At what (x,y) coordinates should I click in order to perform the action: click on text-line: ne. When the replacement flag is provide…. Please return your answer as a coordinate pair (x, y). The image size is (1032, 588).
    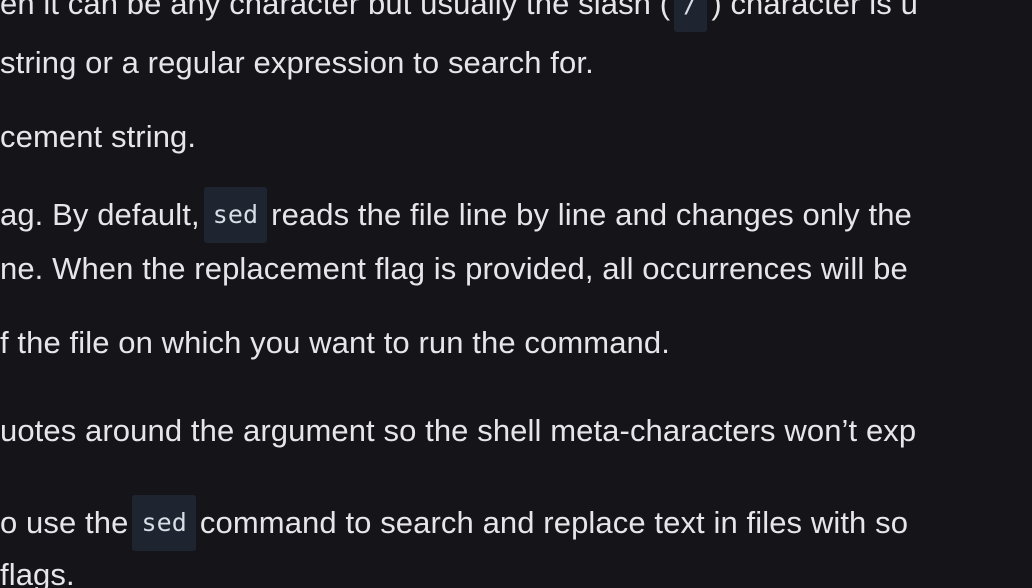
    Looking at the image, I should click on (454, 268).